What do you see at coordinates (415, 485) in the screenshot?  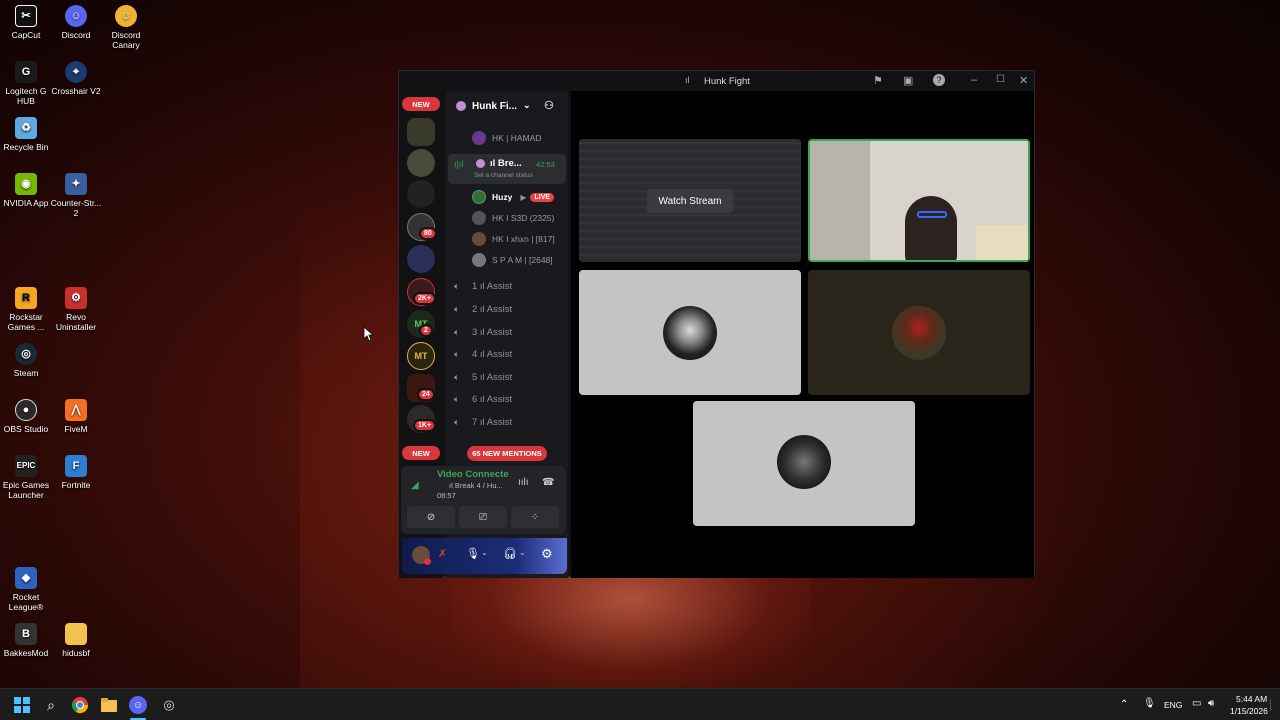 I see `signal-icon: ◢` at bounding box center [415, 485].